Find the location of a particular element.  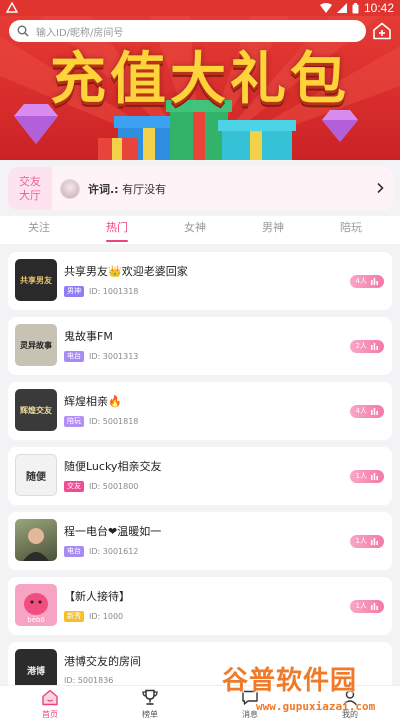

hall-message-text: 有厅没有 is located at coordinates (144, 189).